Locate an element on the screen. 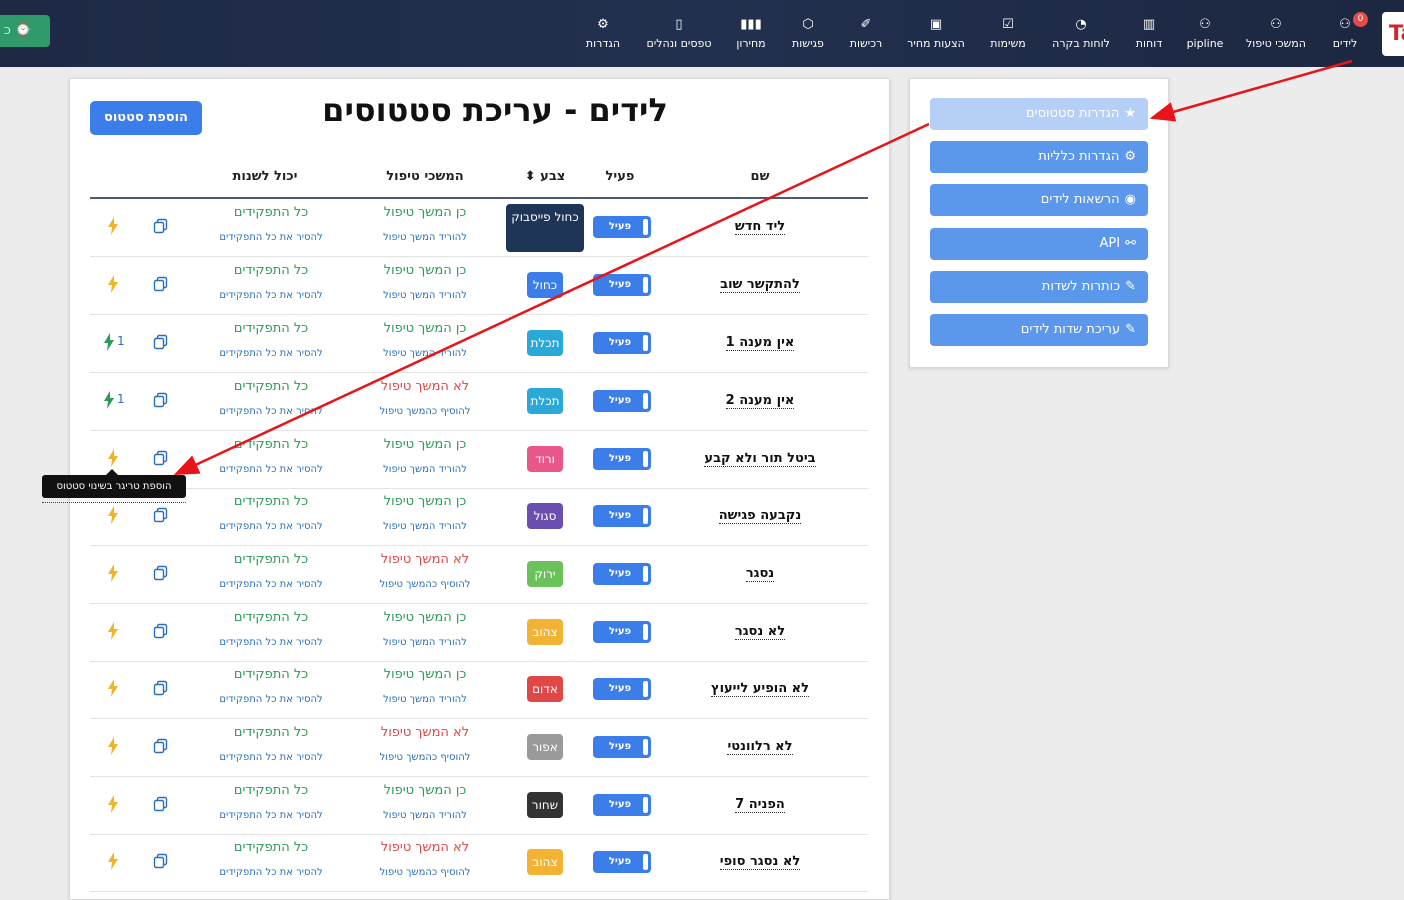 The width and height of the screenshot is (1404, 900). status-name-link: לא נסגר סופי is located at coordinates (760, 862).